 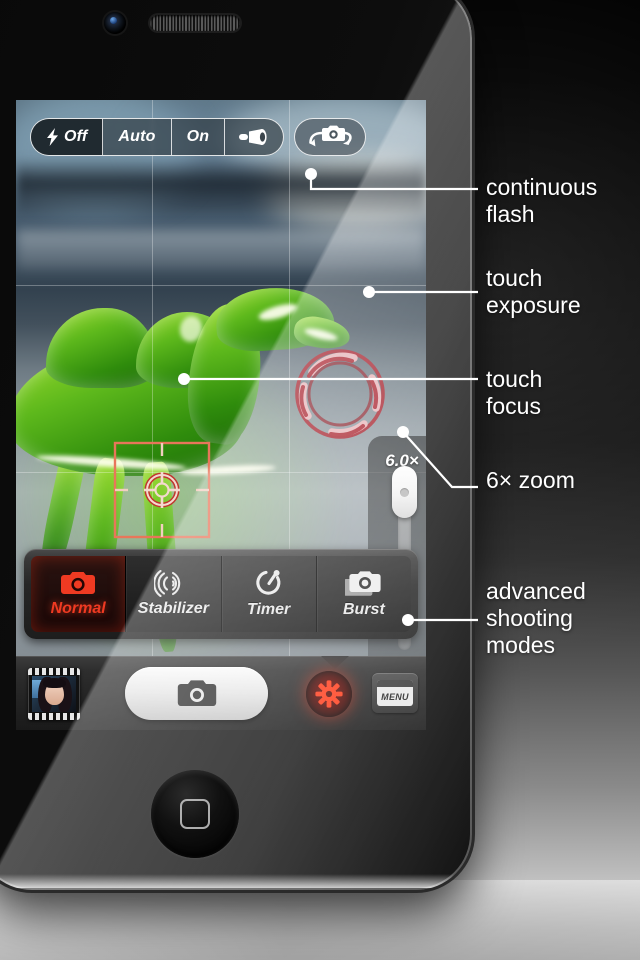 I want to click on desk-reflection, so click(x=320, y=920).